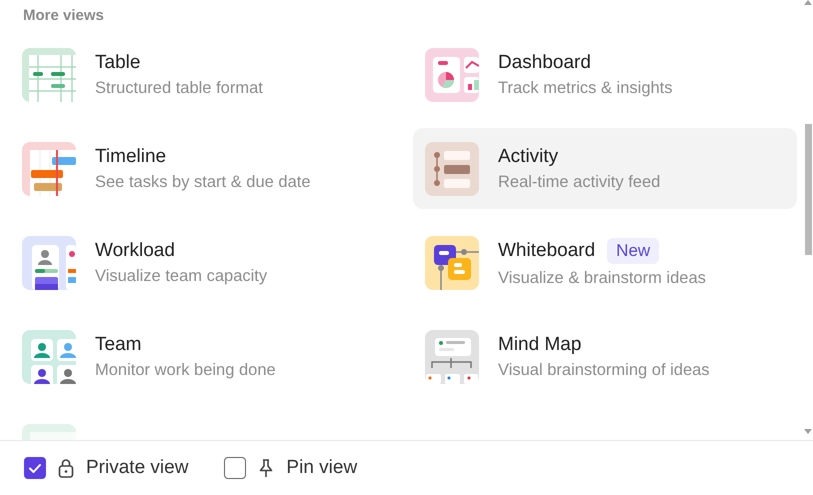  What do you see at coordinates (808, 189) in the screenshot?
I see `scrollbar-thumb` at bounding box center [808, 189].